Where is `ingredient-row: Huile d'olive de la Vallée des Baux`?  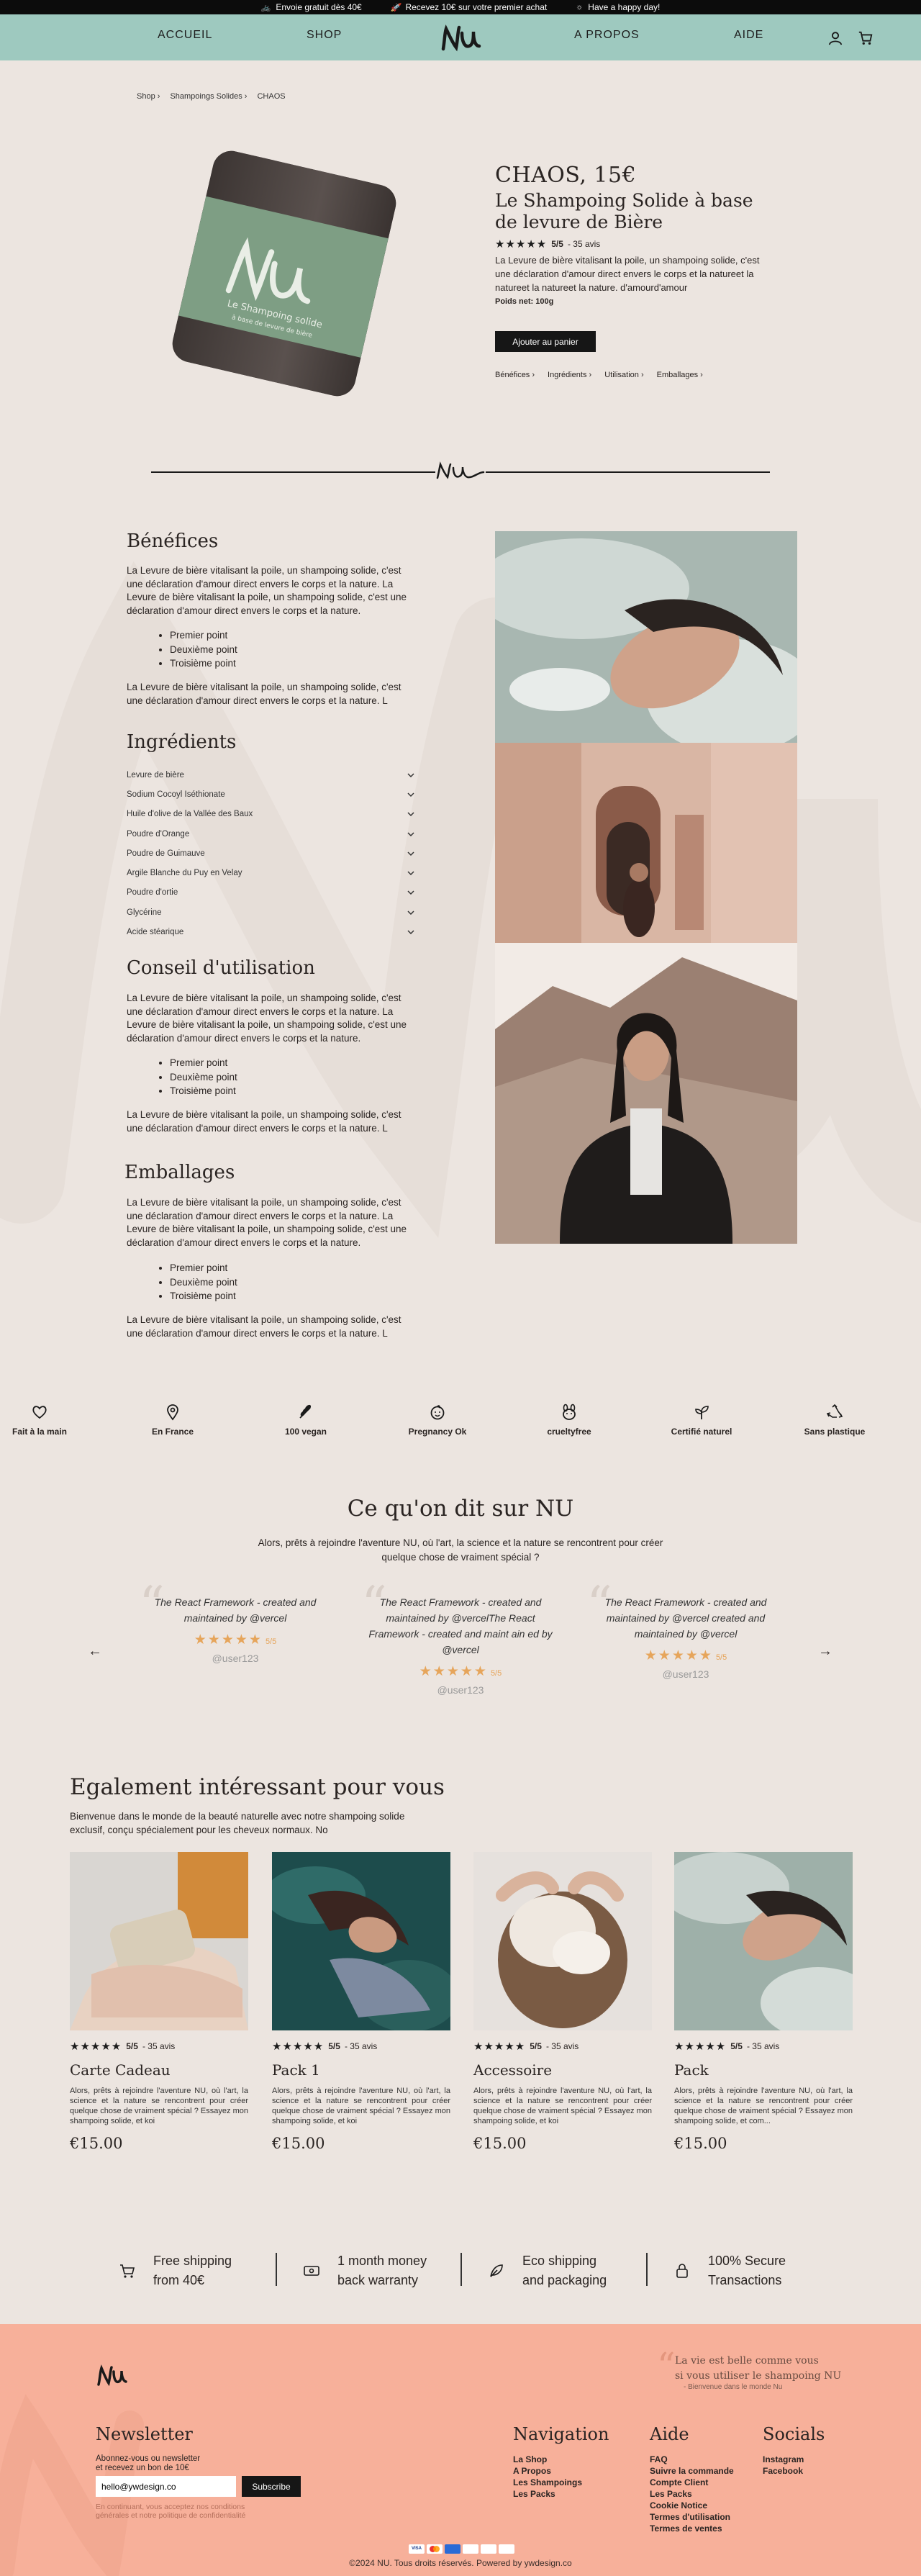 ingredient-row: Huile d'olive de la Vallée des Baux is located at coordinates (270, 814).